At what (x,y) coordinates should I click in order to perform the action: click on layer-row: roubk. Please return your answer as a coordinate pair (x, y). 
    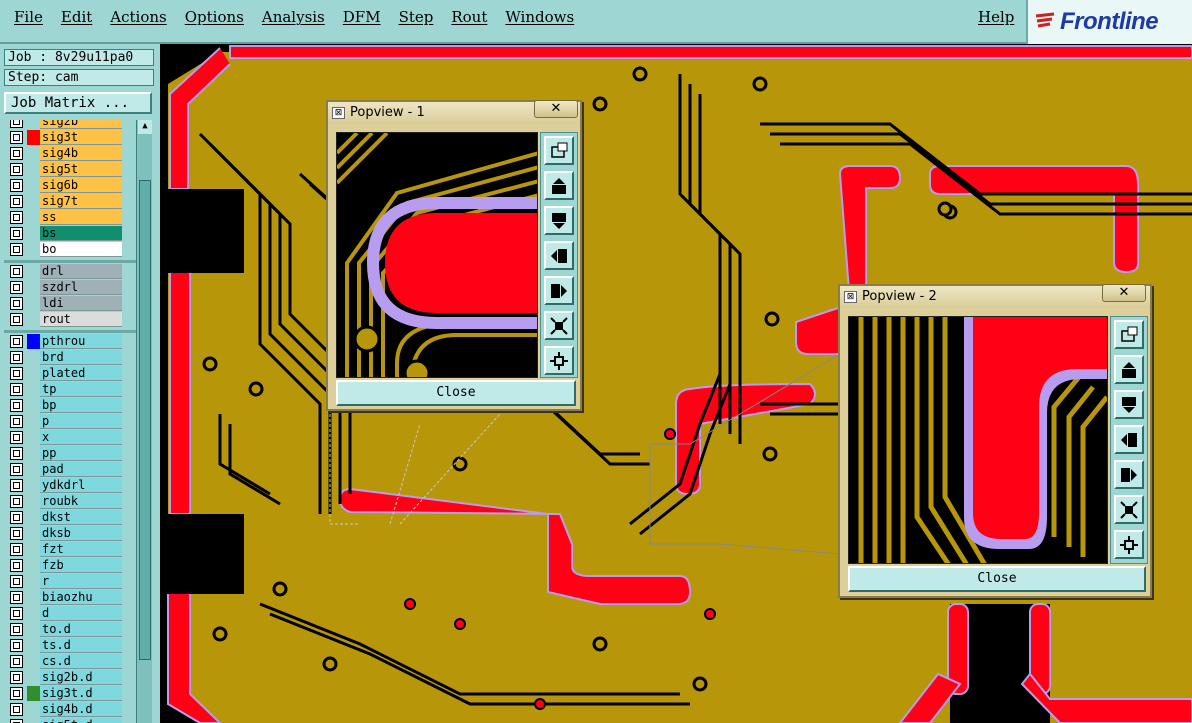
    Looking at the image, I should click on (70, 501).